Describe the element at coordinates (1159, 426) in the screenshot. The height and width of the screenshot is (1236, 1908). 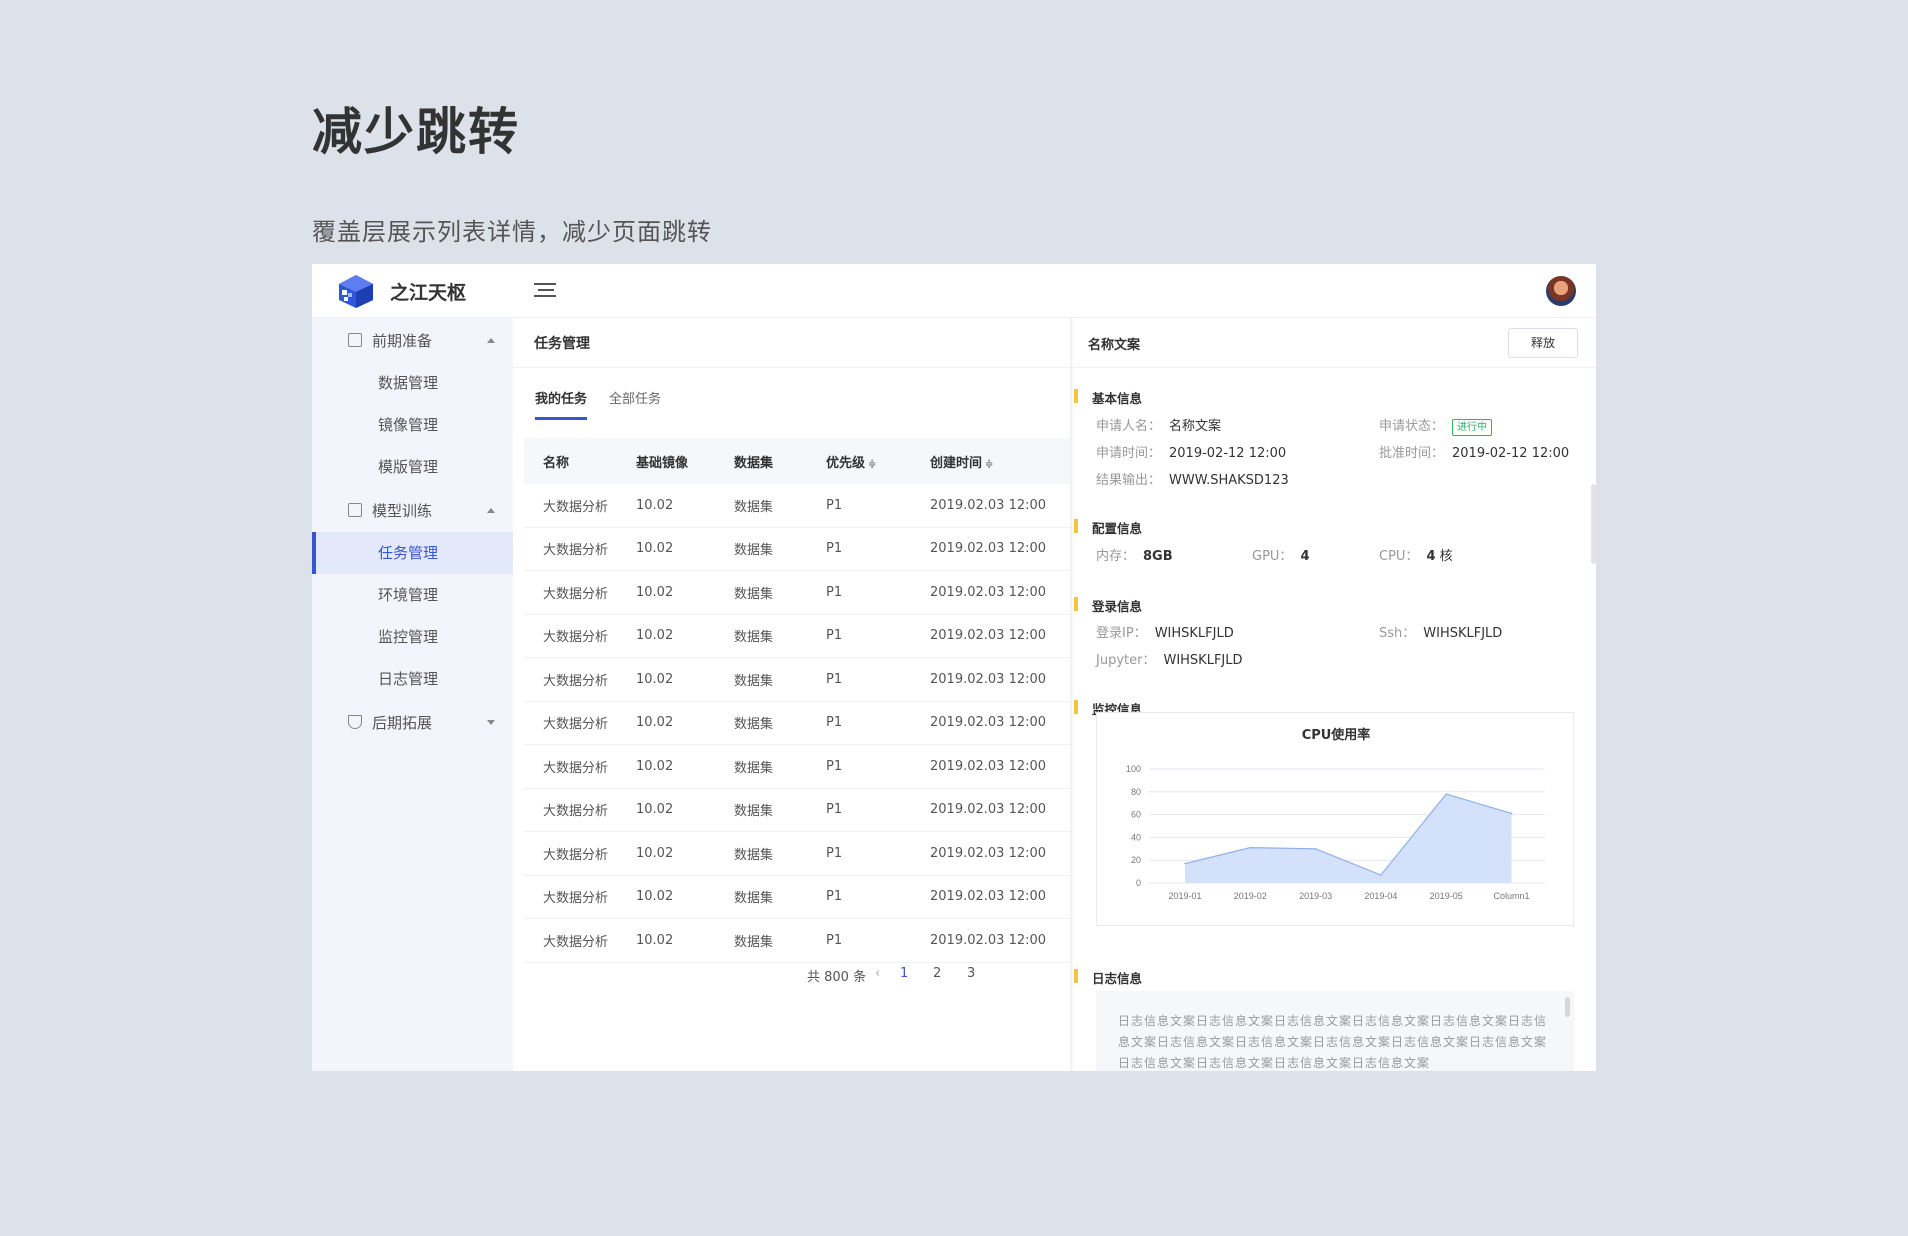
I see `applicant-field: 申请人名： 名称文案` at that location.